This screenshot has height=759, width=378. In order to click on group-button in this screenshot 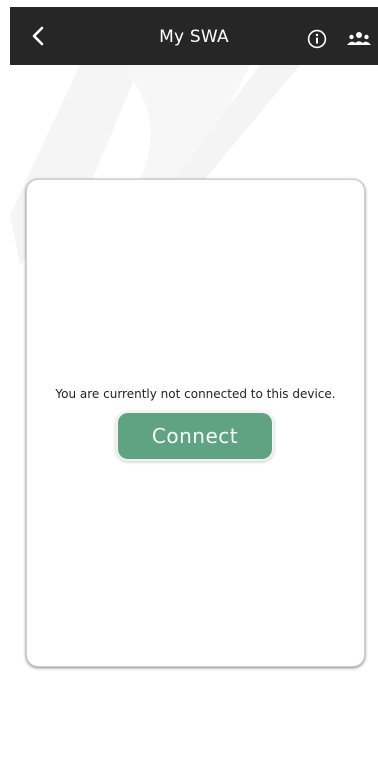, I will do `click(359, 39)`.